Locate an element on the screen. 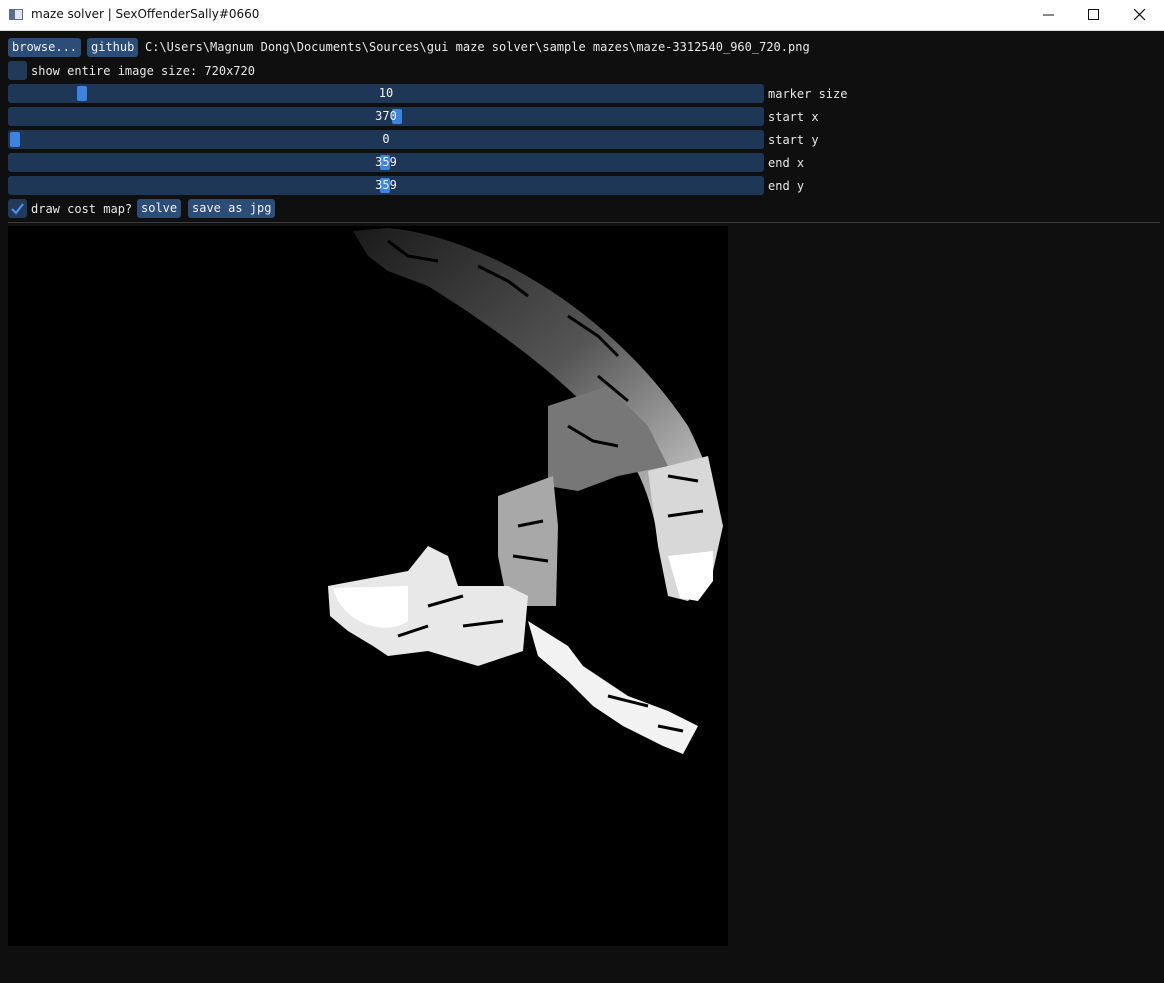 The width and height of the screenshot is (1164, 983). maximize-icon is located at coordinates (1093, 14).